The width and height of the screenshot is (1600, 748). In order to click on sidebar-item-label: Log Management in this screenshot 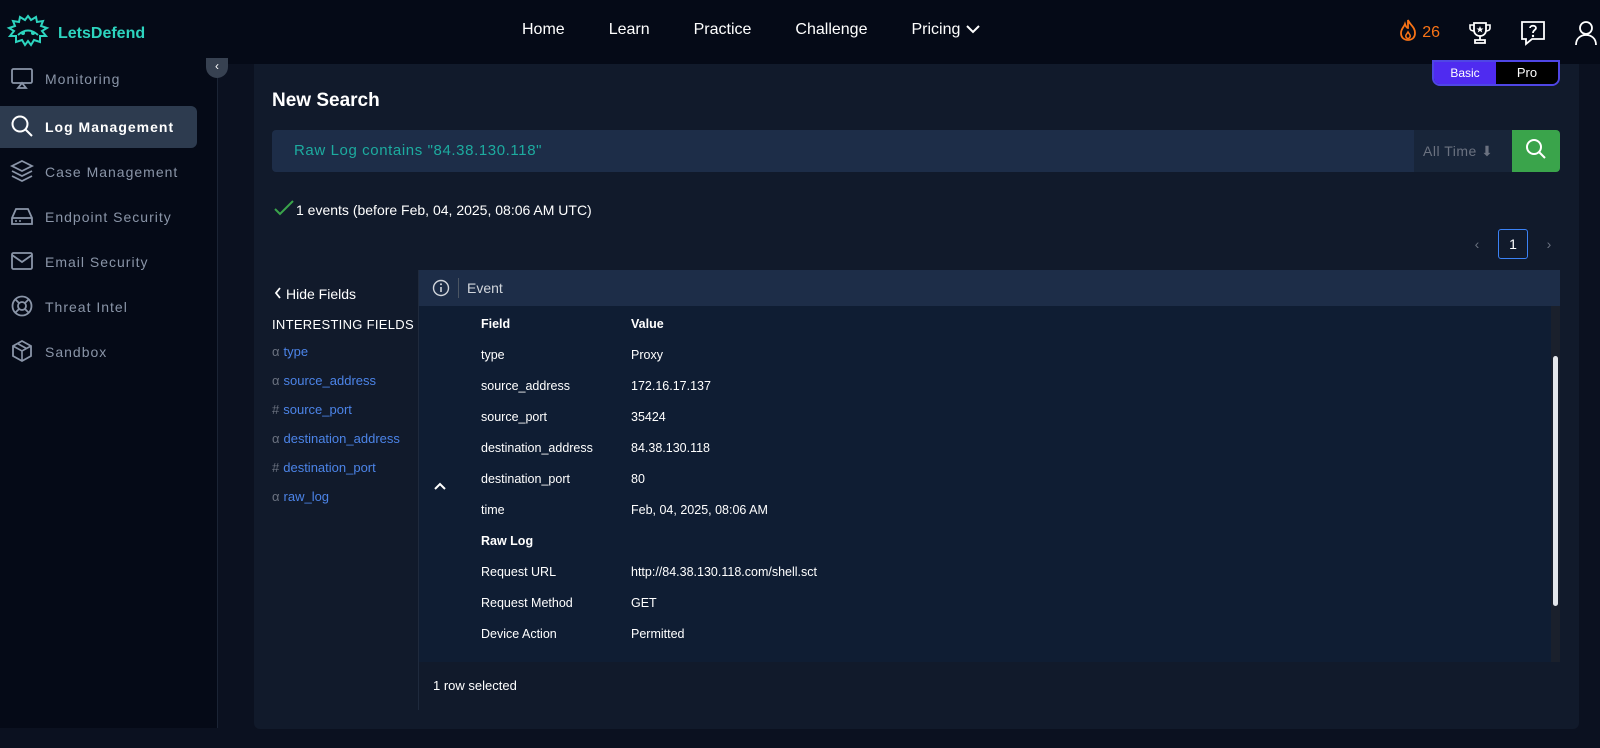, I will do `click(110, 127)`.